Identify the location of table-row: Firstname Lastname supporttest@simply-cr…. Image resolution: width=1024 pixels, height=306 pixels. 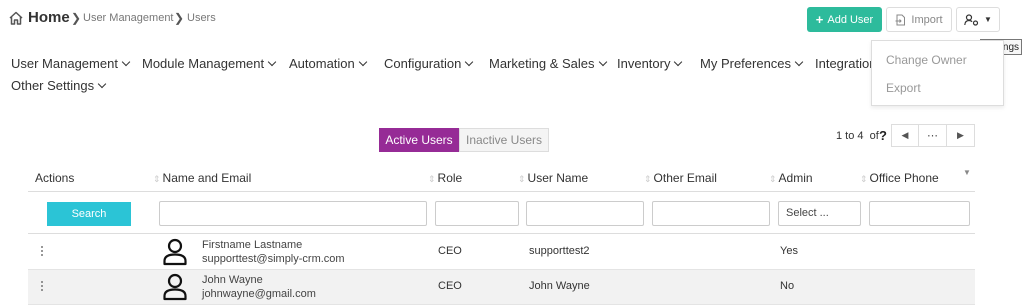
(501, 252).